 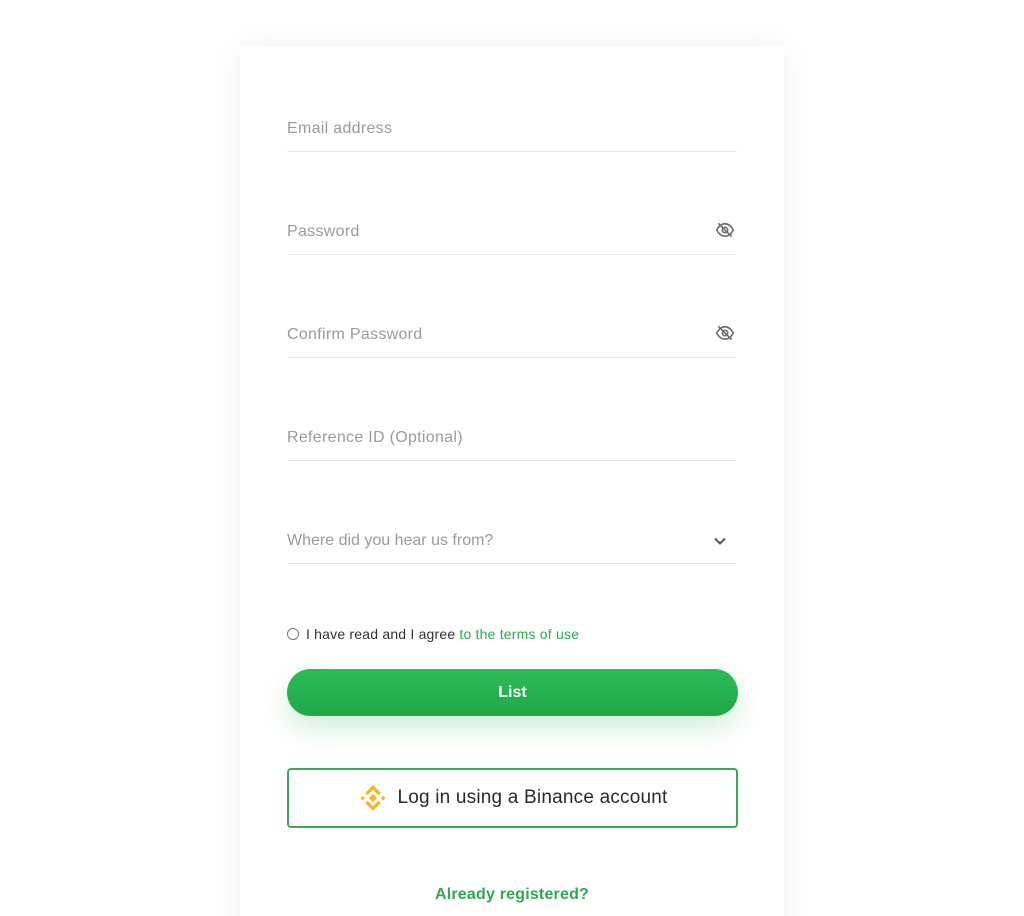 I want to click on email-field-container, so click(x=512, y=130).